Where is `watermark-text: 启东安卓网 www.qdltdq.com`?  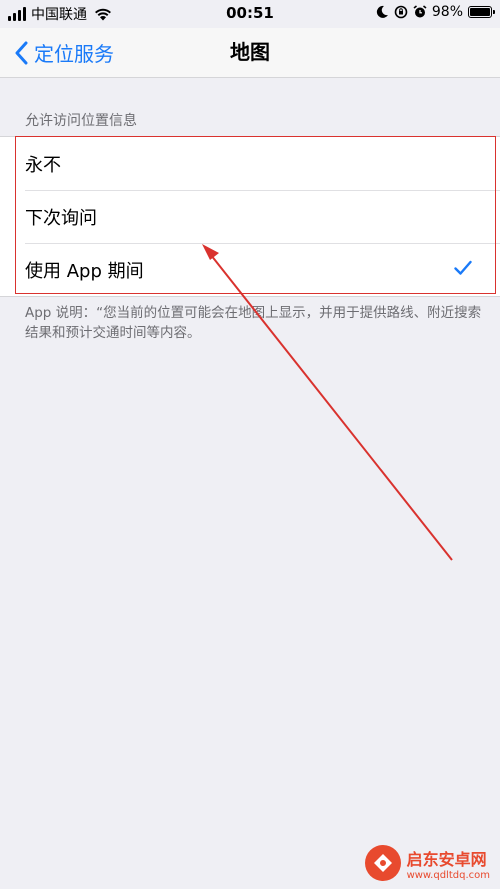 watermark-text: 启东安卓网 www.qdltdq.com is located at coordinates (448, 863).